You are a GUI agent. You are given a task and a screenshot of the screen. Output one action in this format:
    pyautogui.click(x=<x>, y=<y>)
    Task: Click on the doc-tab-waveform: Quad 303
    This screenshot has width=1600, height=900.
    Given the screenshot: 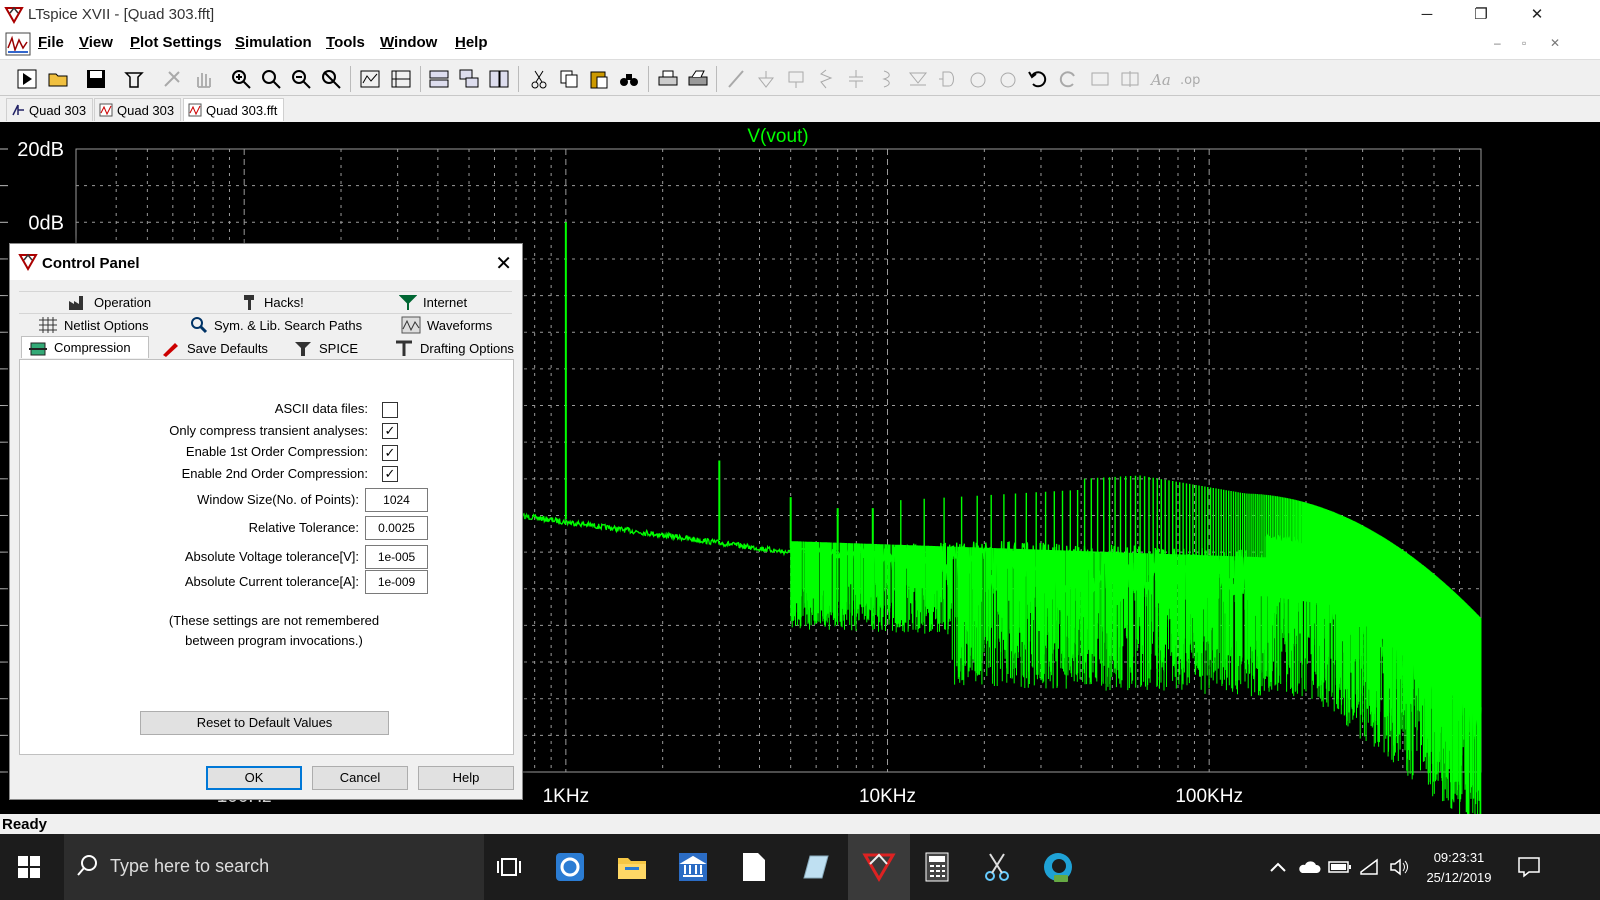 What is the action you would take?
    pyautogui.click(x=138, y=109)
    